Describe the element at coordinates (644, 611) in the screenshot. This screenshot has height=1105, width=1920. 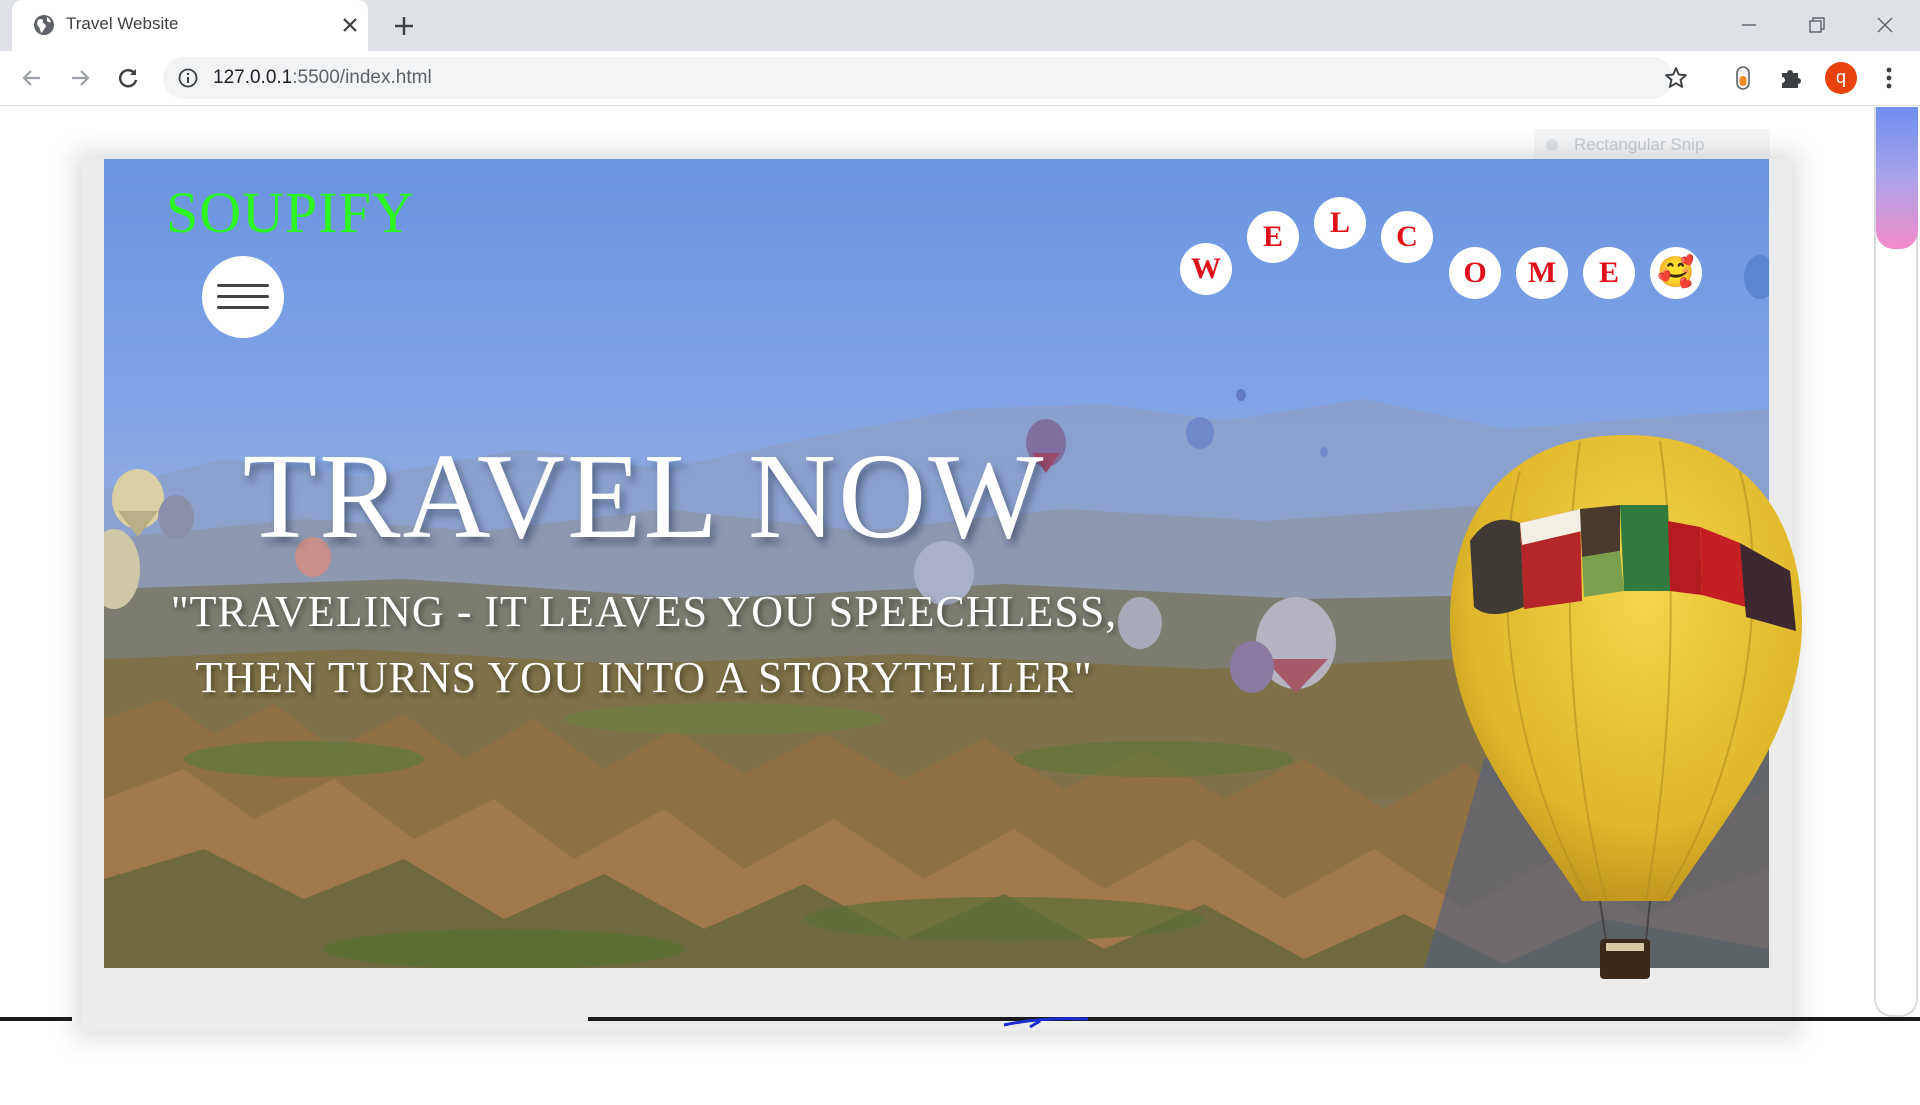
I see `quote-line-1: "TRAVELING - IT LEAVES YOU SPEECHLESS,` at that location.